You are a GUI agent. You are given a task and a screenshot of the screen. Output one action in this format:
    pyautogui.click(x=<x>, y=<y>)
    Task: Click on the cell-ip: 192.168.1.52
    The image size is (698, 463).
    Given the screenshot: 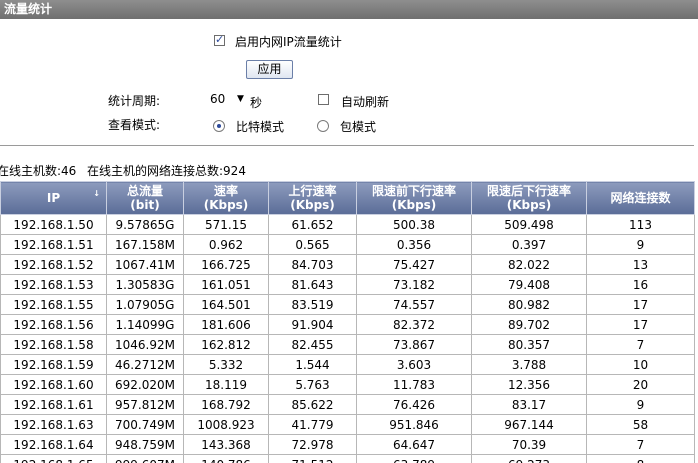 What is the action you would take?
    pyautogui.click(x=53, y=264)
    